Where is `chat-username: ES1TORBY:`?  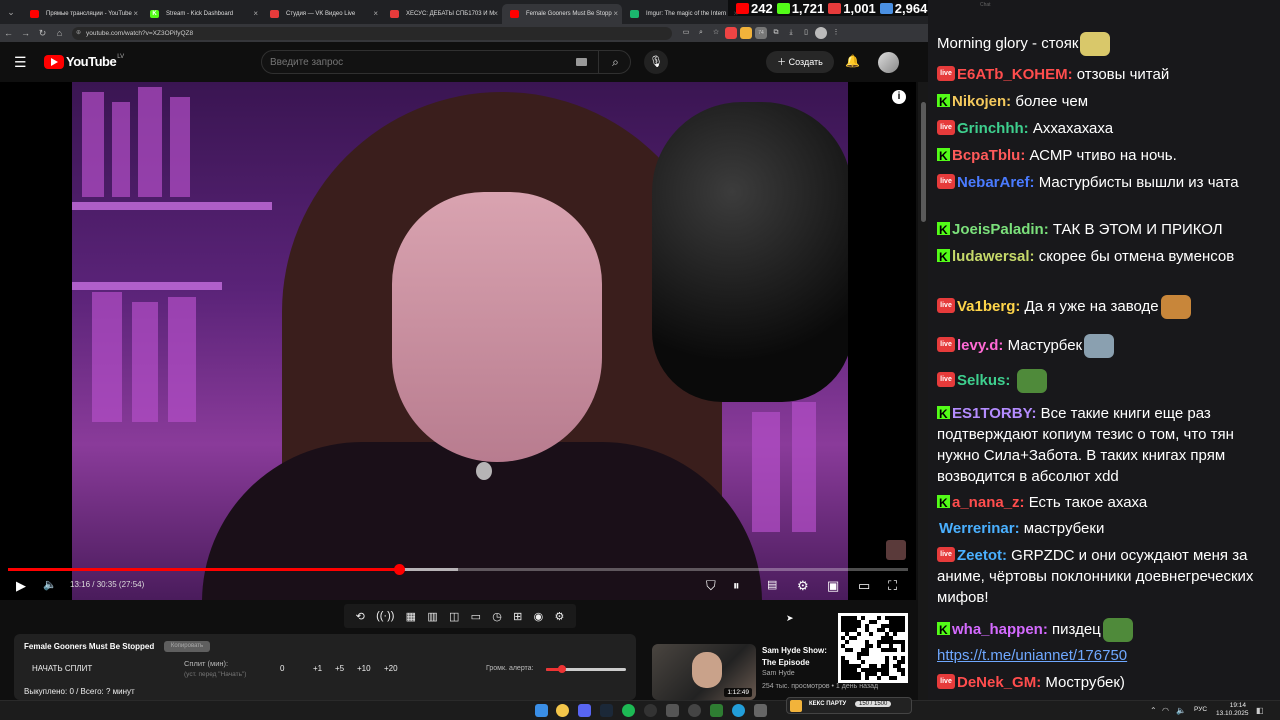
chat-username: ES1TORBY: is located at coordinates (994, 413).